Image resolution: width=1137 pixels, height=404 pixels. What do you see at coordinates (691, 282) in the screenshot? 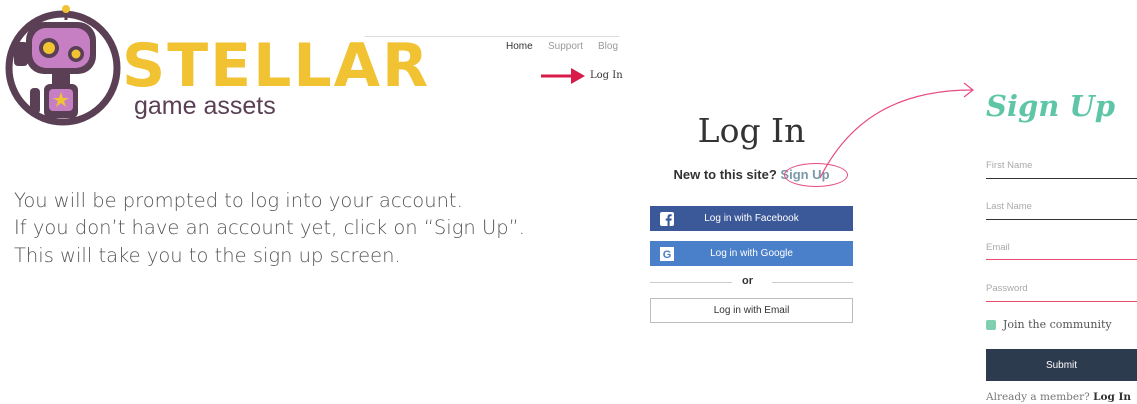
I see `or-divider-left` at bounding box center [691, 282].